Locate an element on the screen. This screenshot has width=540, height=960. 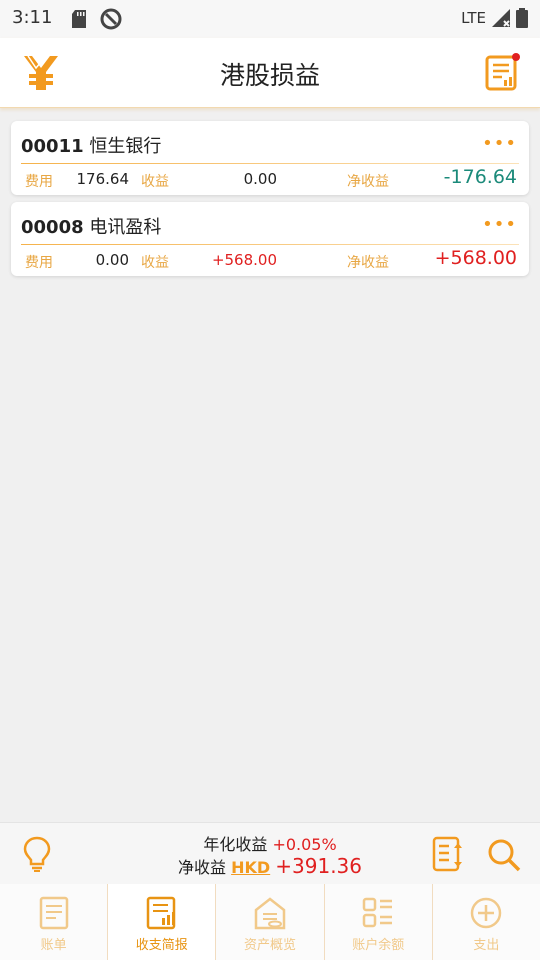
income-value: +568.00 is located at coordinates (244, 260).